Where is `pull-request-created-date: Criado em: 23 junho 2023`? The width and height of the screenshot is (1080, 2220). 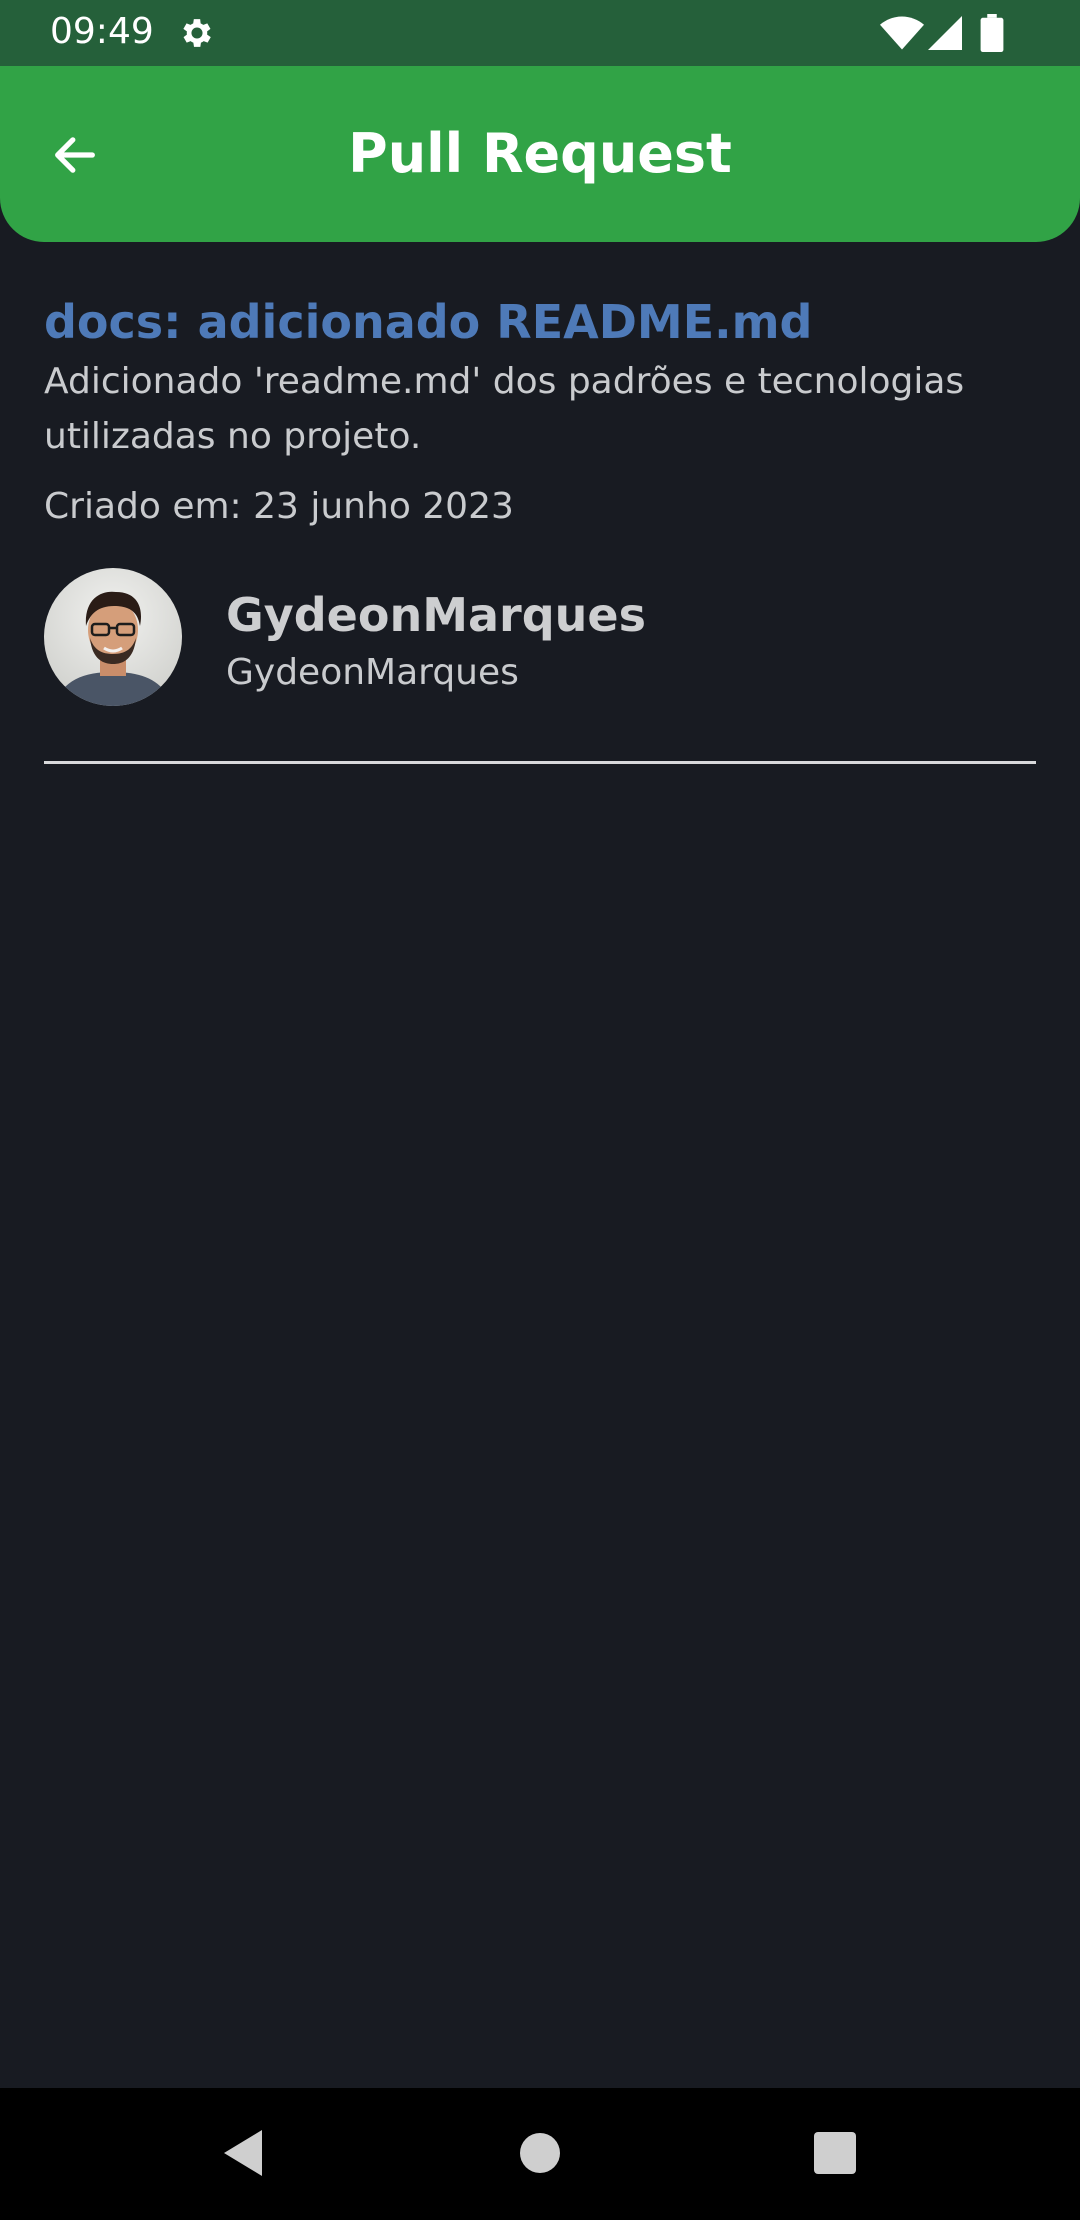 pull-request-created-date: Criado em: 23 junho 2023 is located at coordinates (279, 506).